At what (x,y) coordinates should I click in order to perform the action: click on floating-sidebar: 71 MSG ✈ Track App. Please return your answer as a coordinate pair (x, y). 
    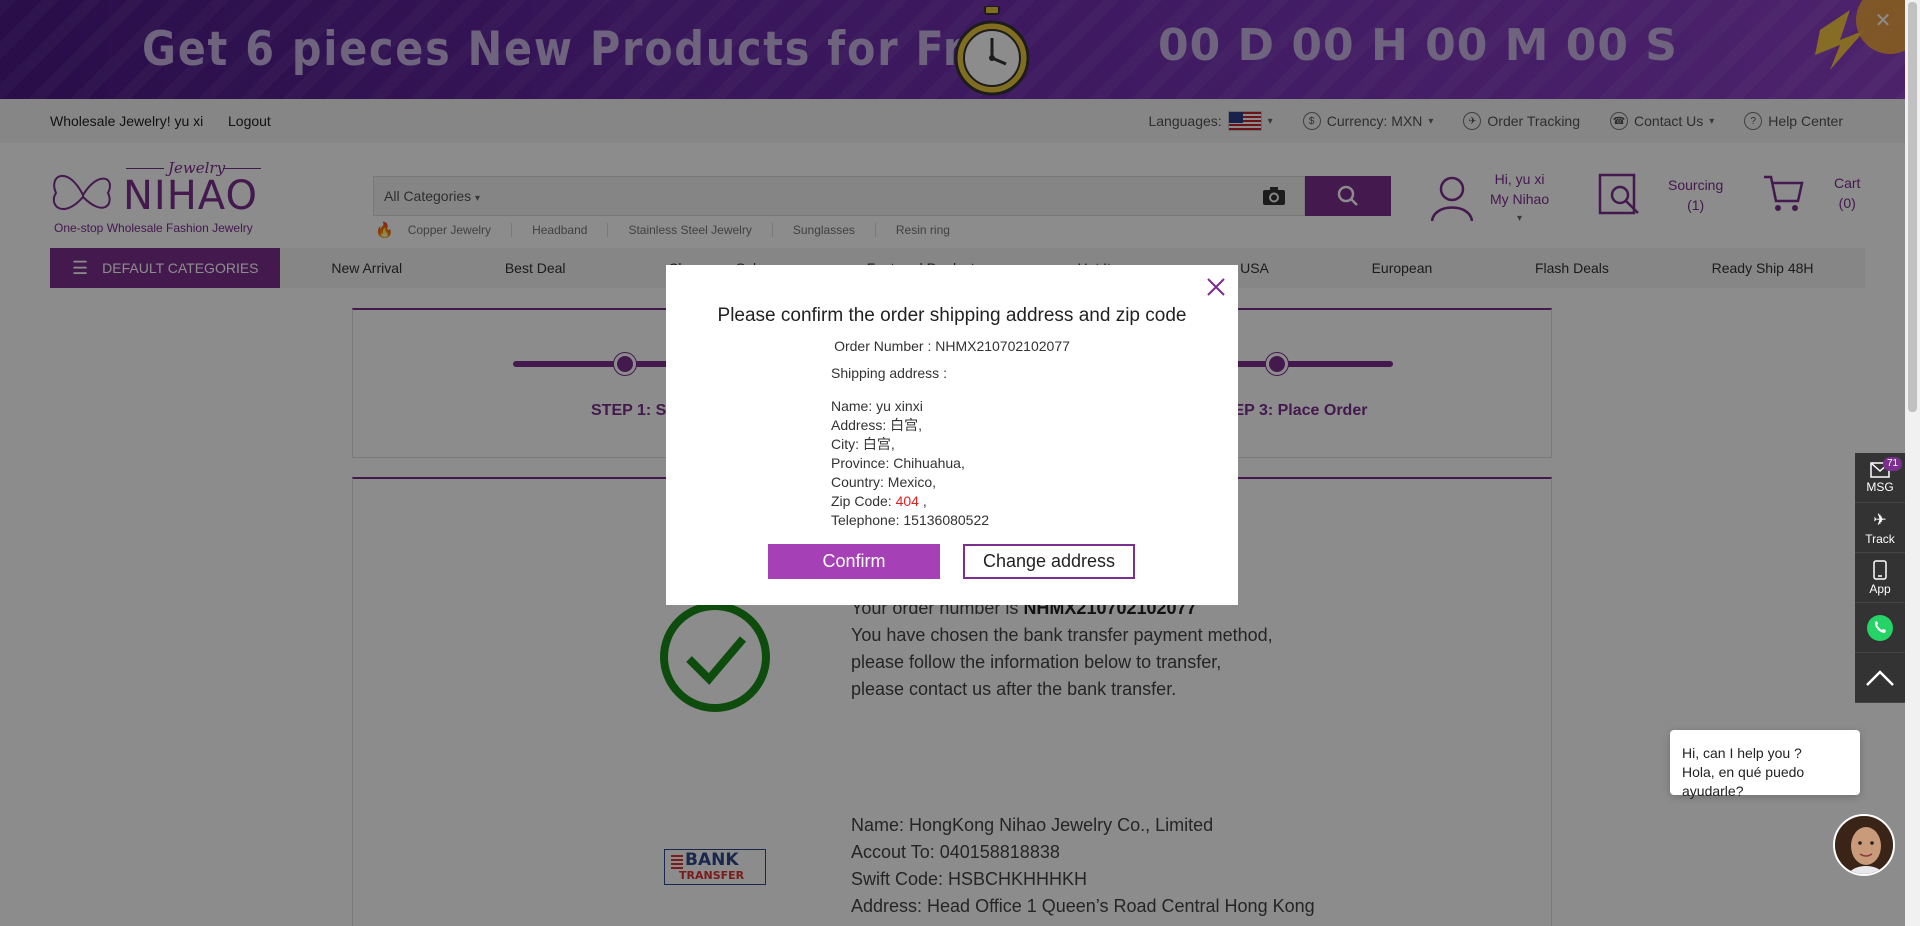
    Looking at the image, I should click on (1880, 578).